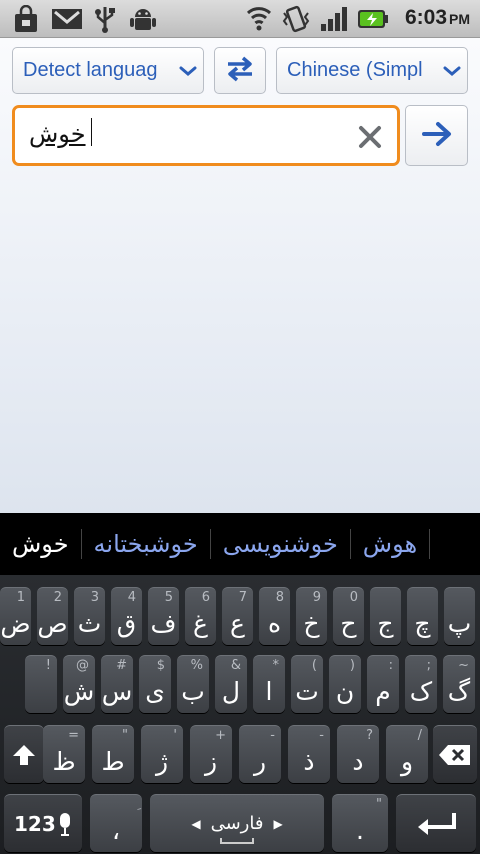  Describe the element at coordinates (436, 823) in the screenshot. I see `enter-key` at that location.